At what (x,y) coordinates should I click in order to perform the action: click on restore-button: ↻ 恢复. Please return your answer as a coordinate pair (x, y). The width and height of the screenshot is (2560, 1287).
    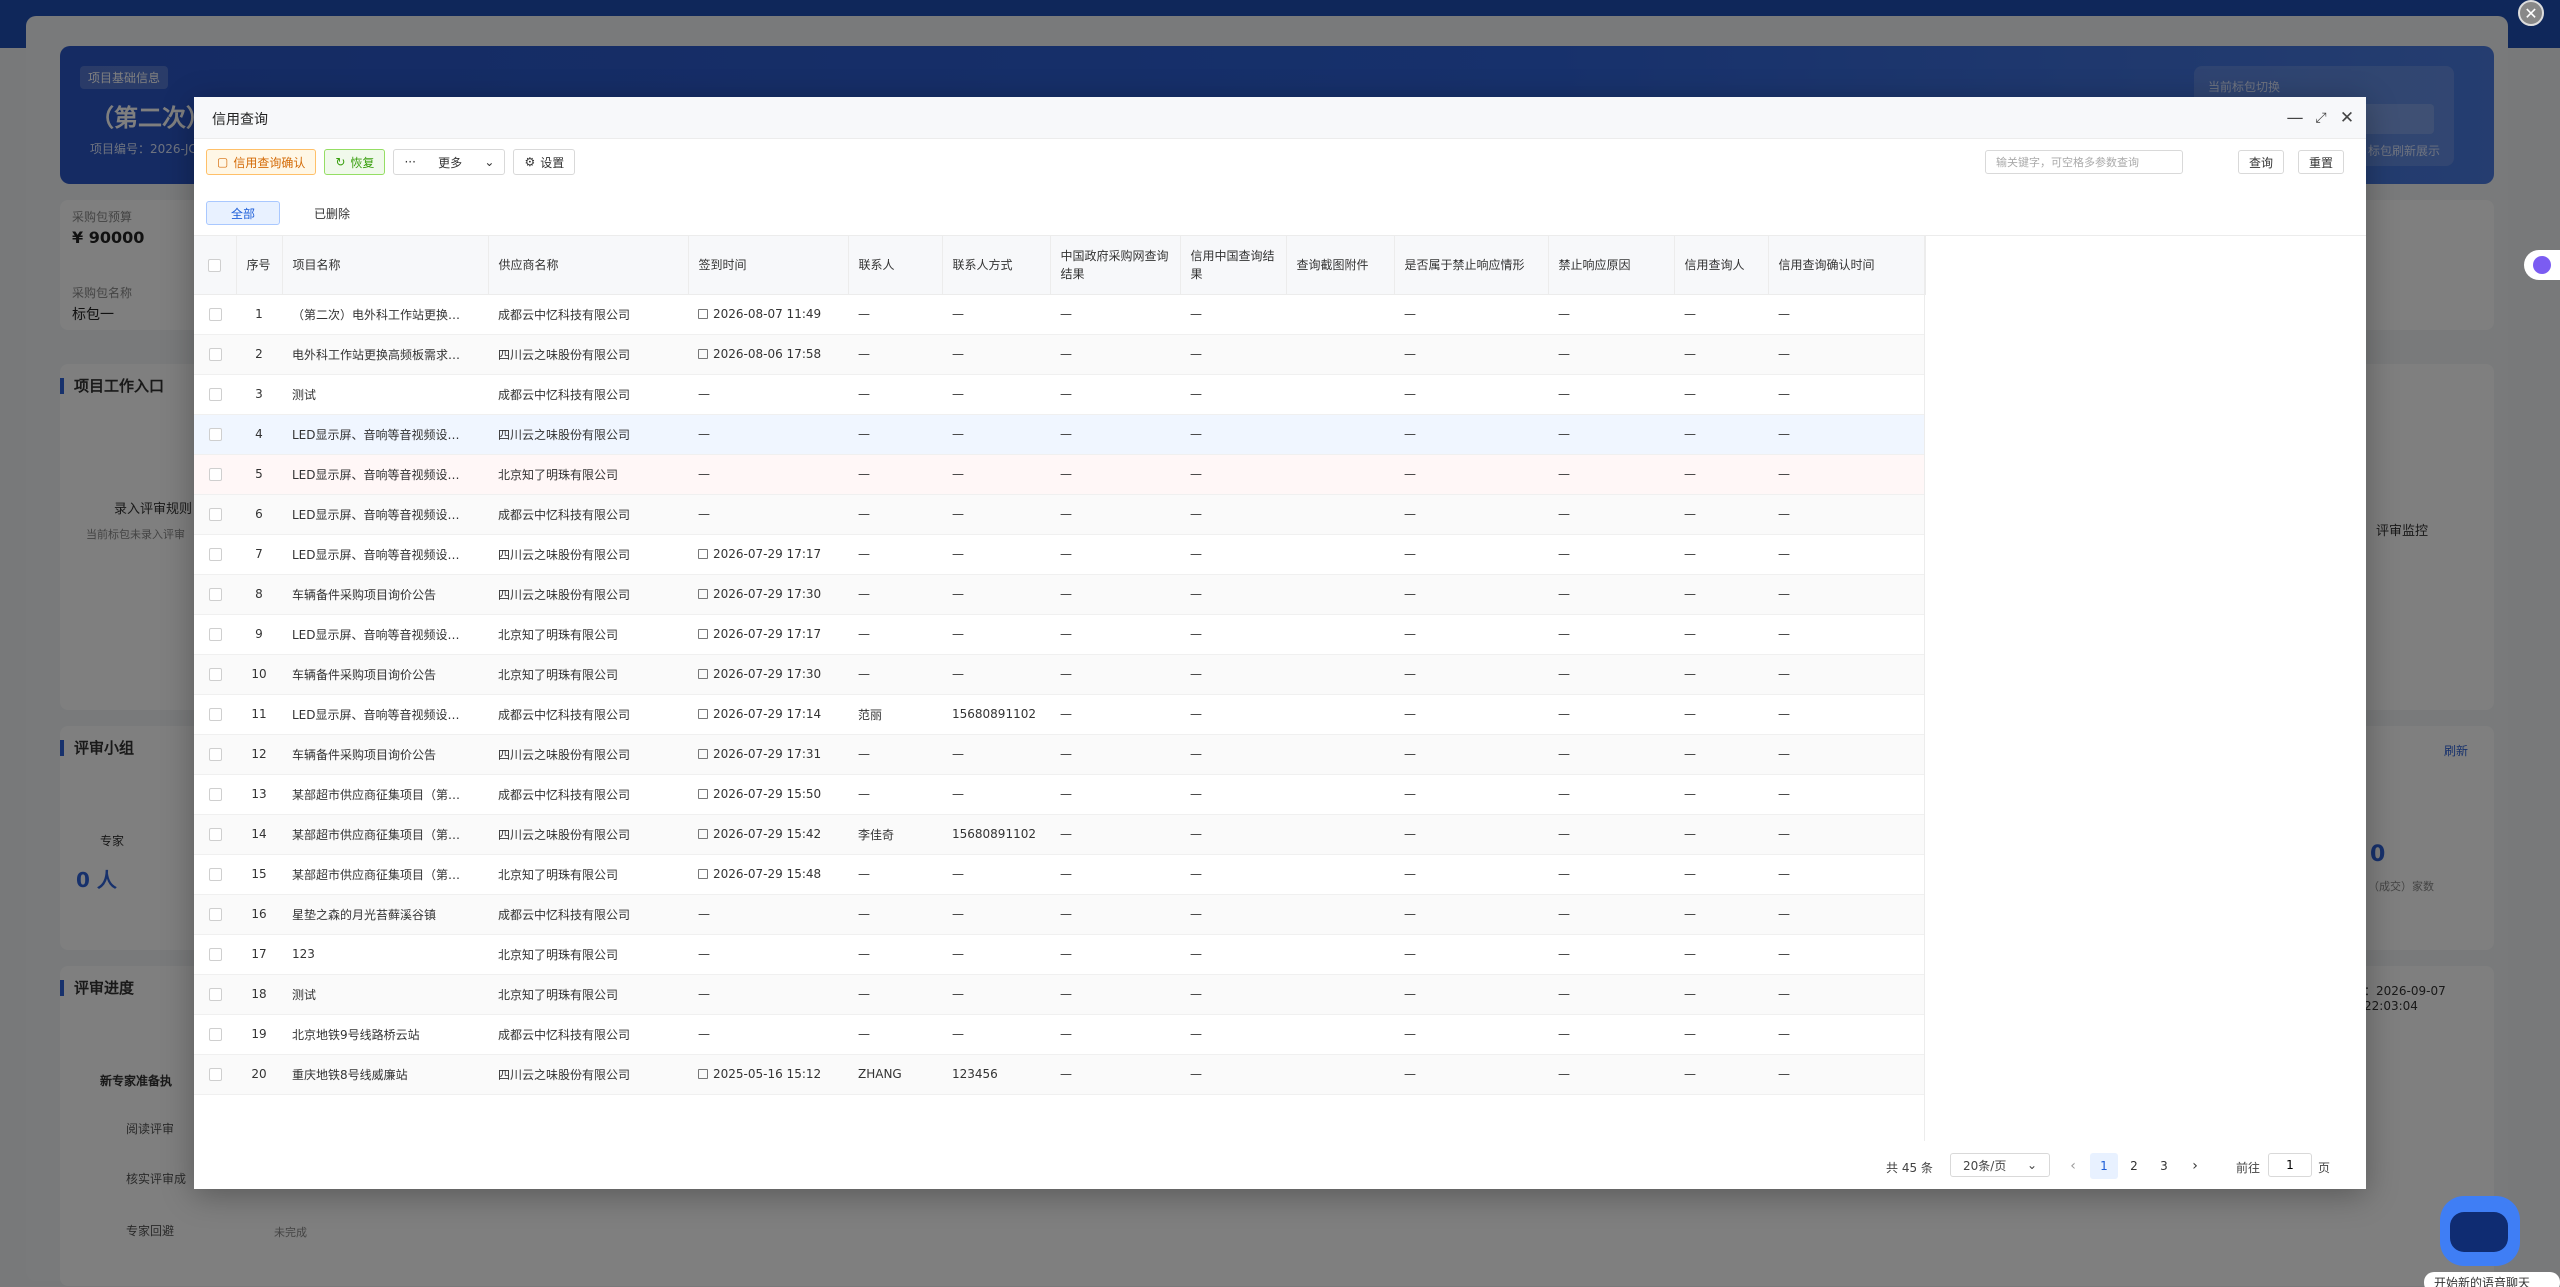
    Looking at the image, I should click on (355, 162).